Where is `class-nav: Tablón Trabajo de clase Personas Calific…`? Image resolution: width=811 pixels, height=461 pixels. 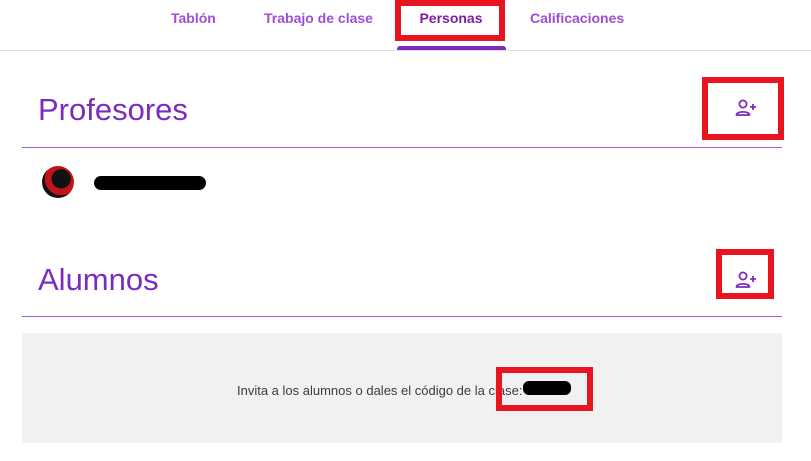 class-nav: Tablón Trabajo de clase Personas Calific… is located at coordinates (405, 25).